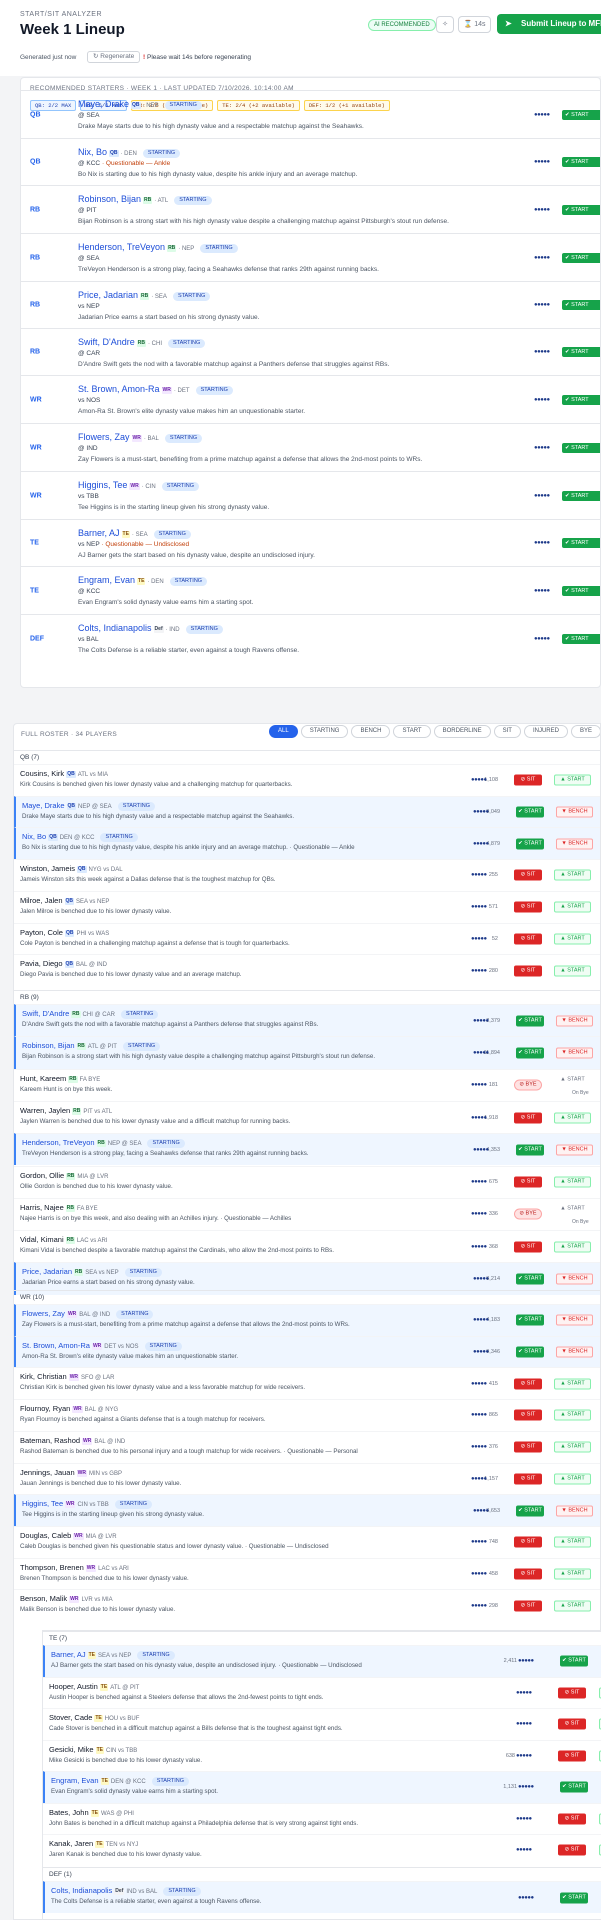 This screenshot has height=1920, width=601. What do you see at coordinates (67, 1110) in the screenshot?
I see `player-name: Warren, Jaylen RB PIT vs ATL` at bounding box center [67, 1110].